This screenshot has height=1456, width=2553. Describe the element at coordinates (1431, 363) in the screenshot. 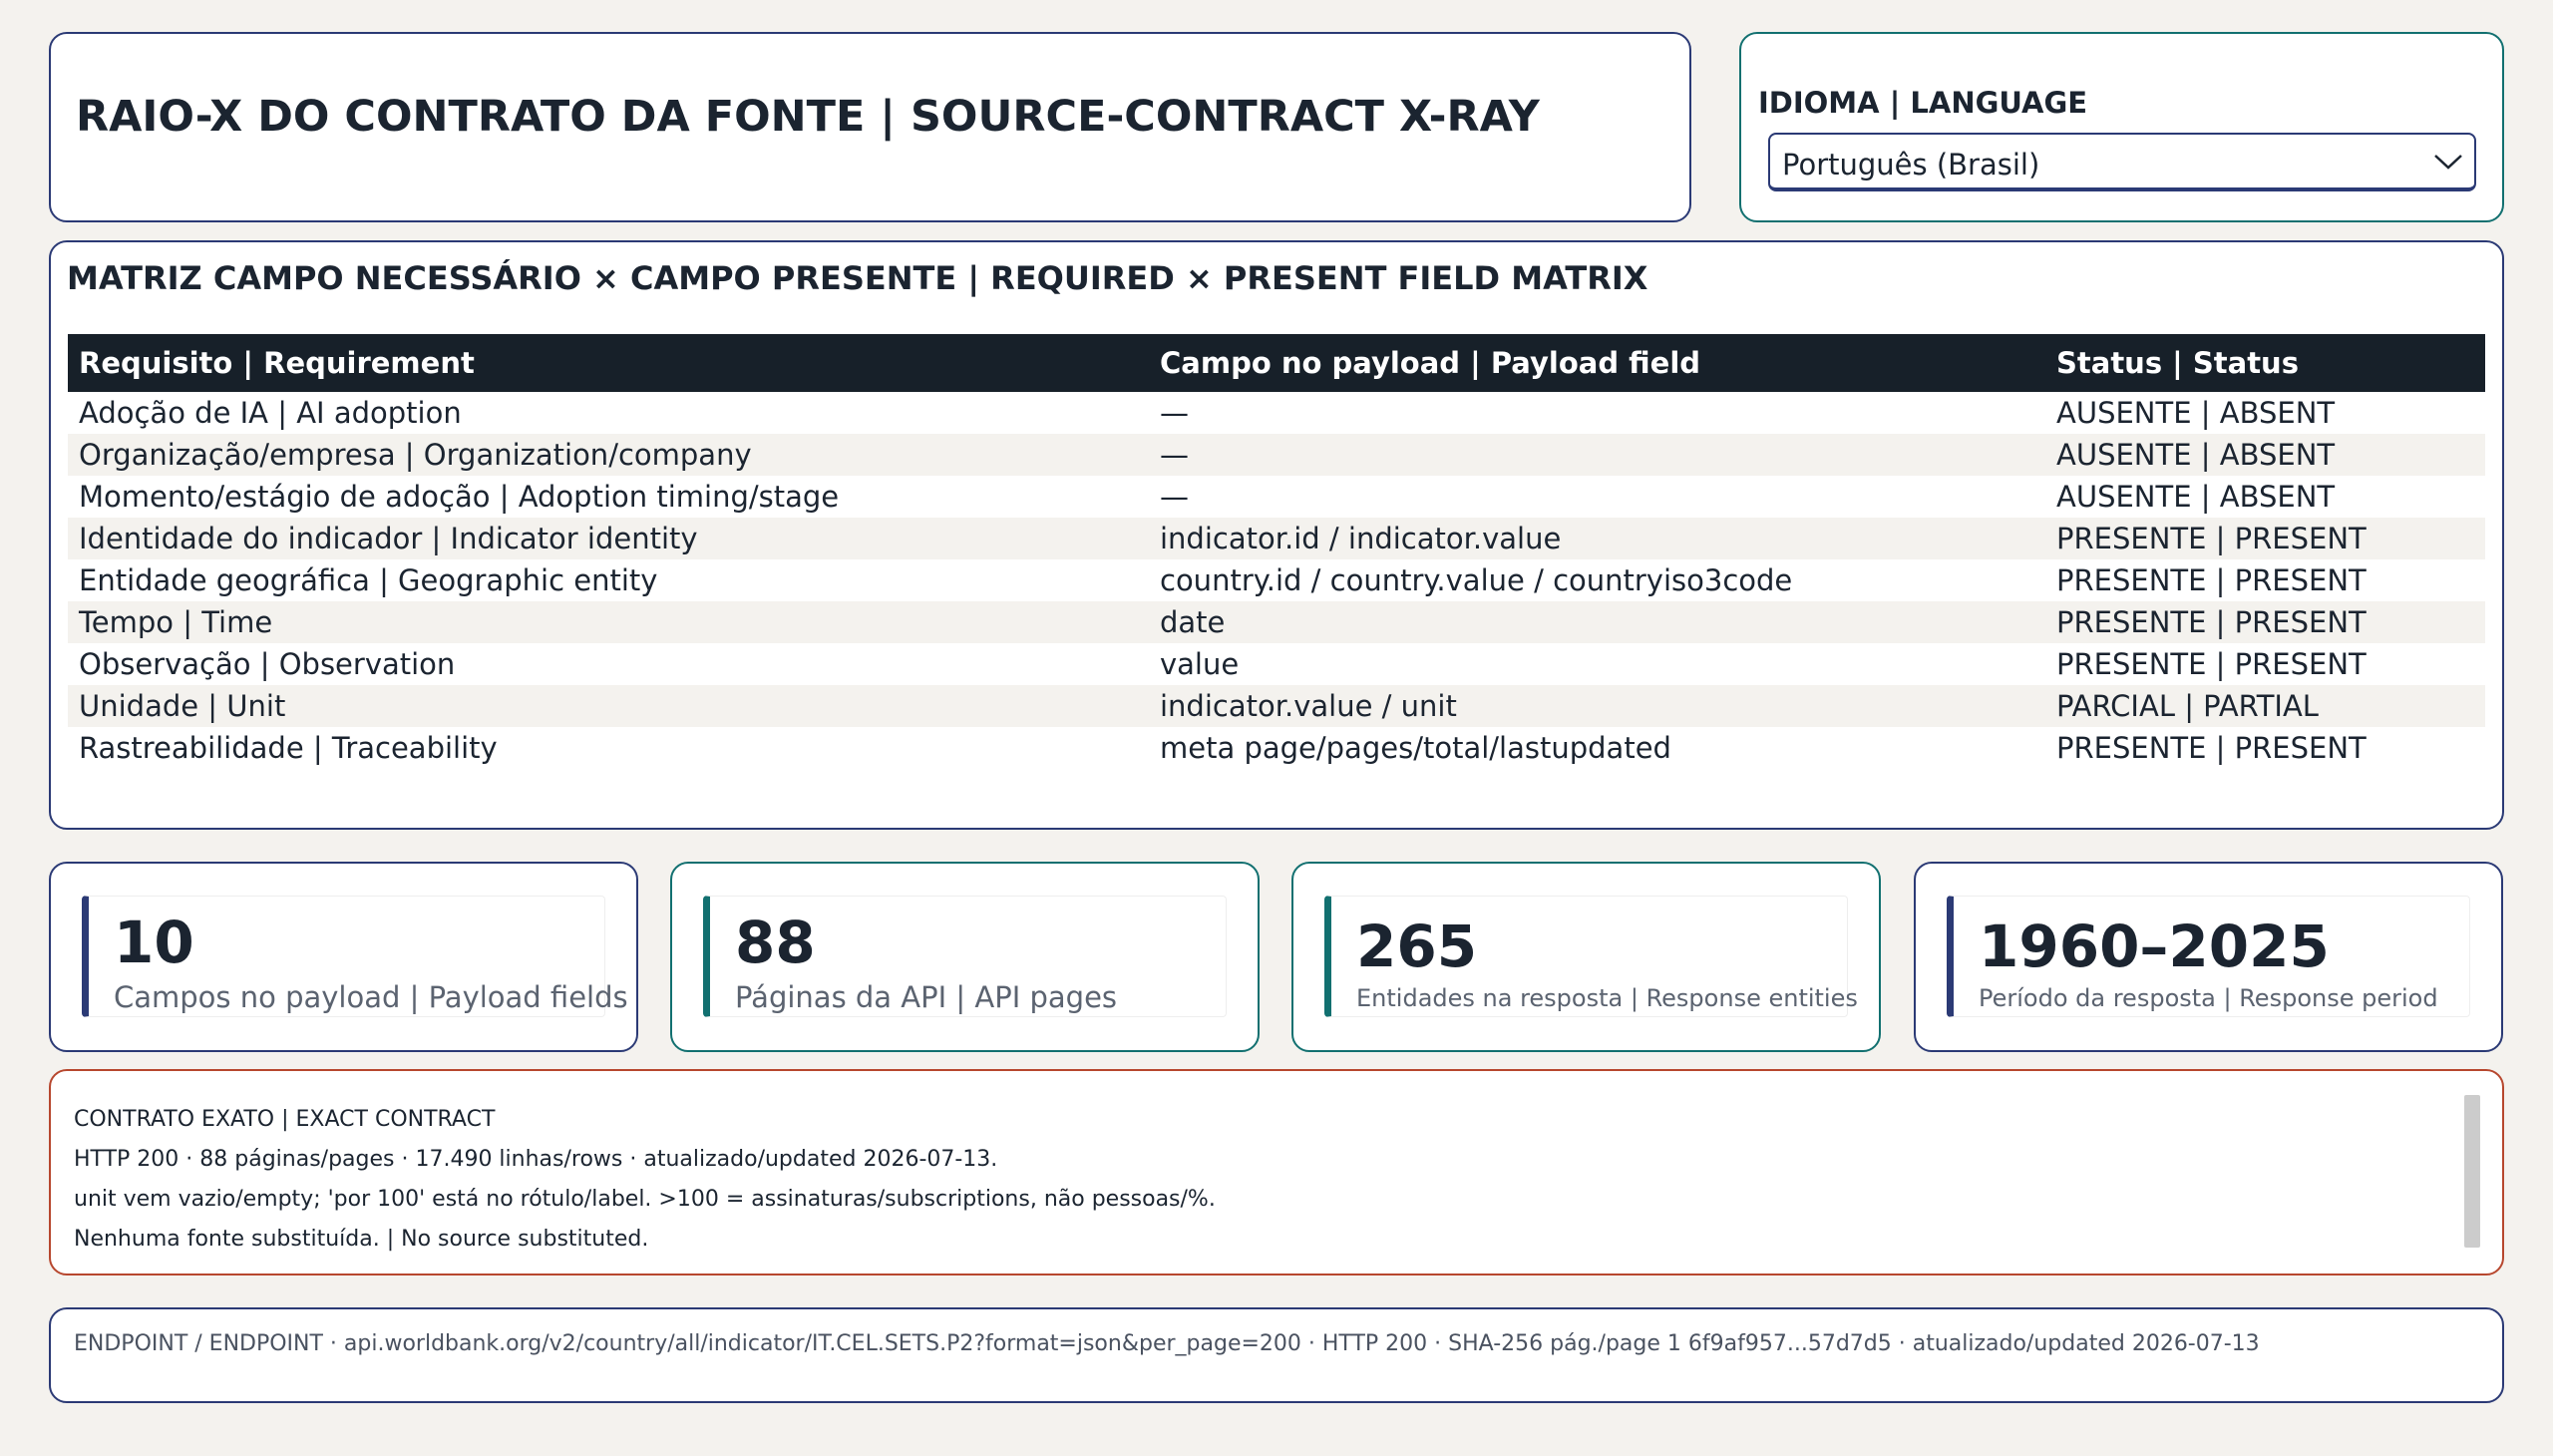

I see `column-header-payload-field: Campo no payload | Payload field` at that location.